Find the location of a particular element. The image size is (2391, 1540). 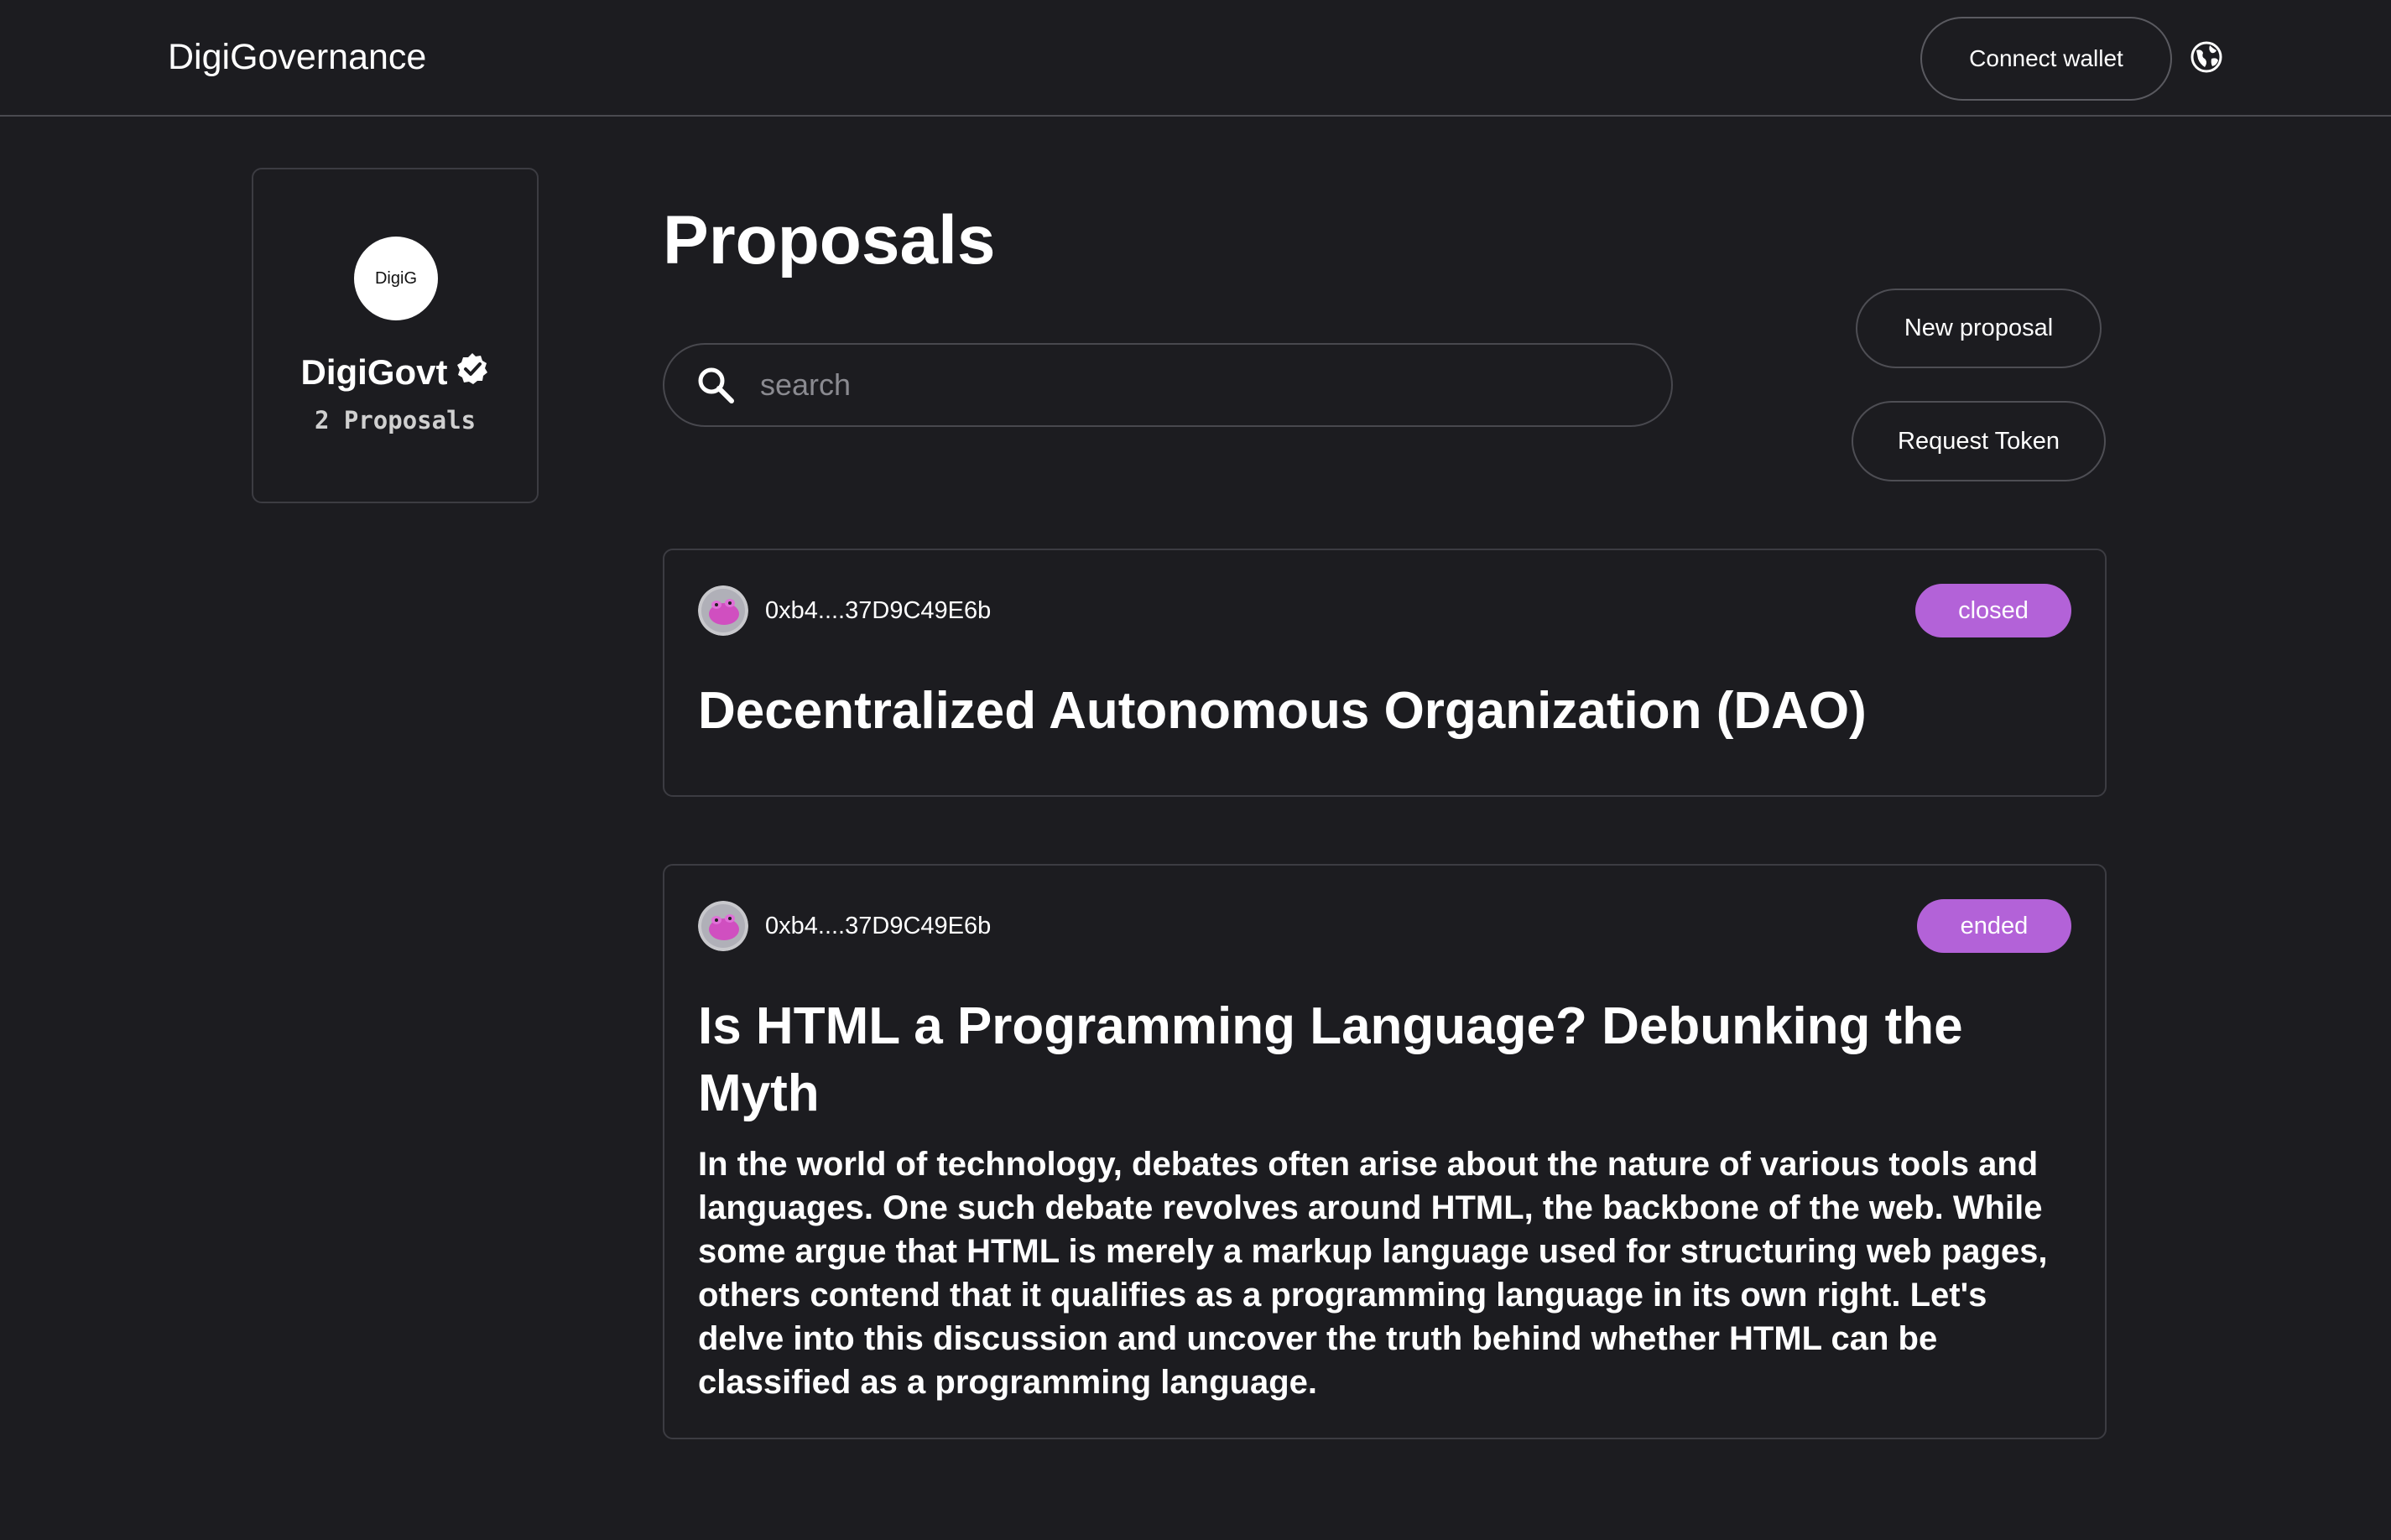

connect-wallet-button: Connect wallet is located at coordinates (2046, 59).